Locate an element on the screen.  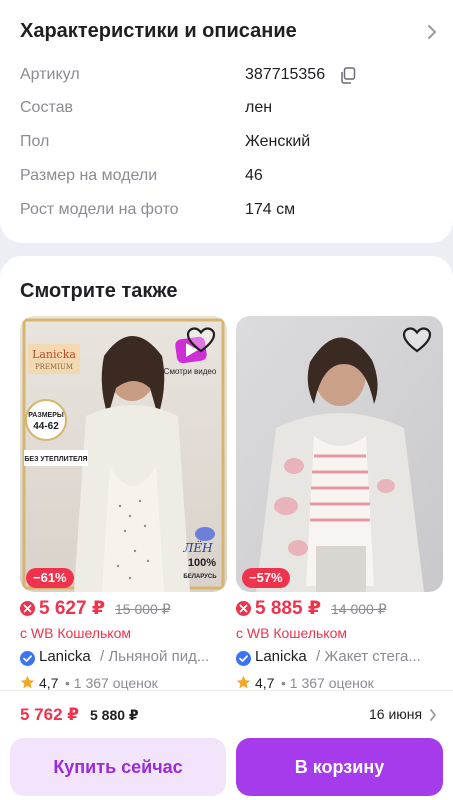
price-row: 5 885 ₽ 14 000 ₽ is located at coordinates (339, 609).